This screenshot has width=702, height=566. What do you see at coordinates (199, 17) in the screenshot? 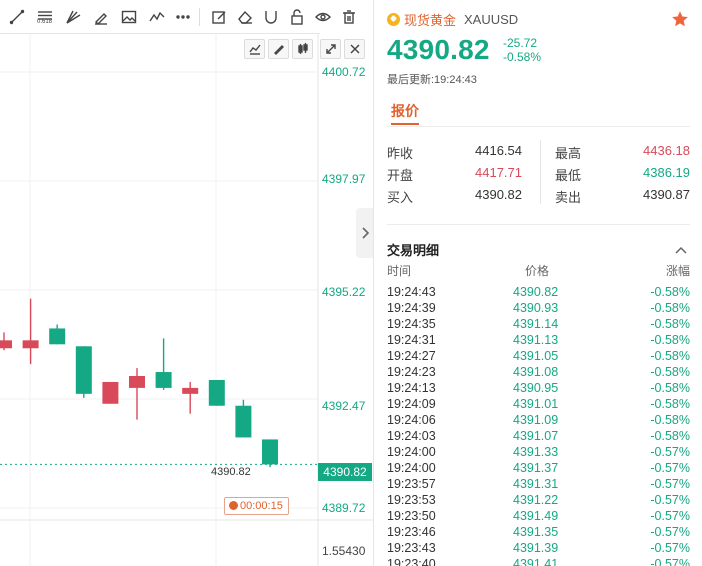
I see `toolbar-separator` at bounding box center [199, 17].